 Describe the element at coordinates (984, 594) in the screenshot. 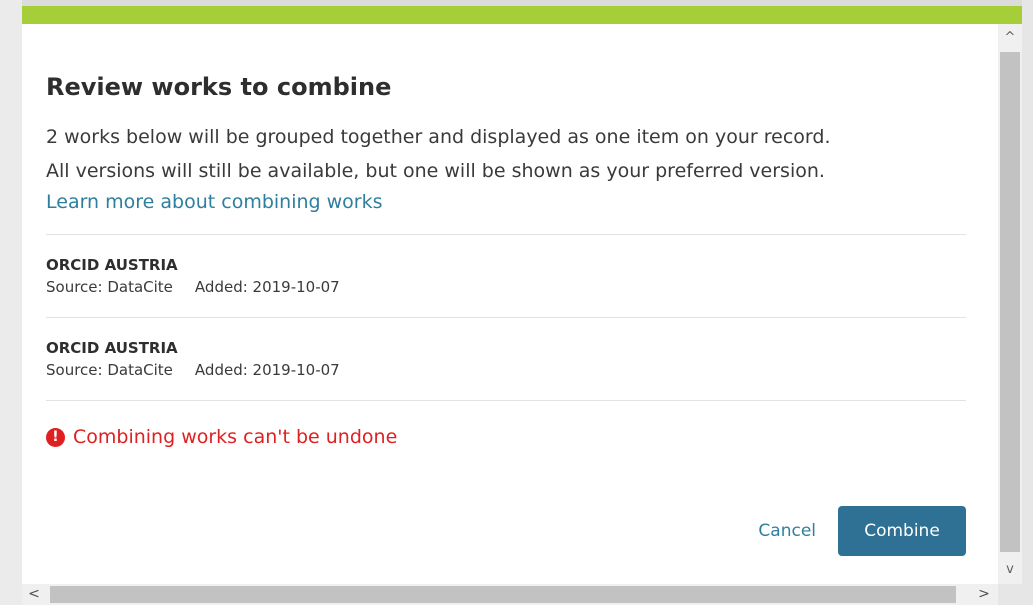

I see `scroll-right-arrow-icon: >` at that location.